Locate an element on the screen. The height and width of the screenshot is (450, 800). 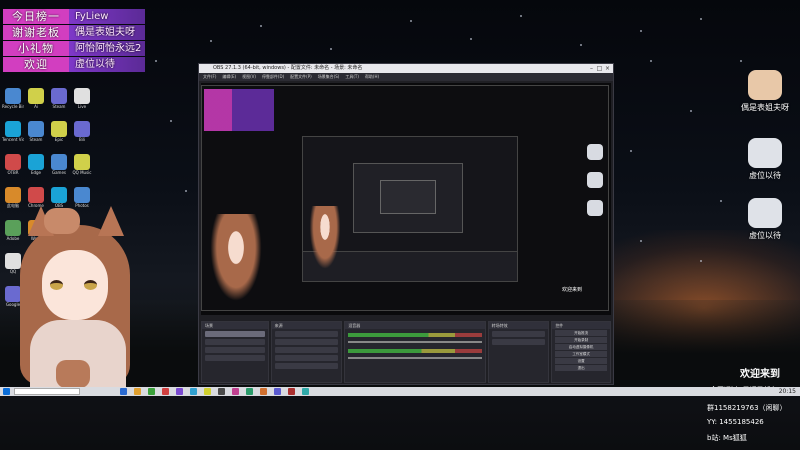
transition-duration is located at coordinates (518, 342).